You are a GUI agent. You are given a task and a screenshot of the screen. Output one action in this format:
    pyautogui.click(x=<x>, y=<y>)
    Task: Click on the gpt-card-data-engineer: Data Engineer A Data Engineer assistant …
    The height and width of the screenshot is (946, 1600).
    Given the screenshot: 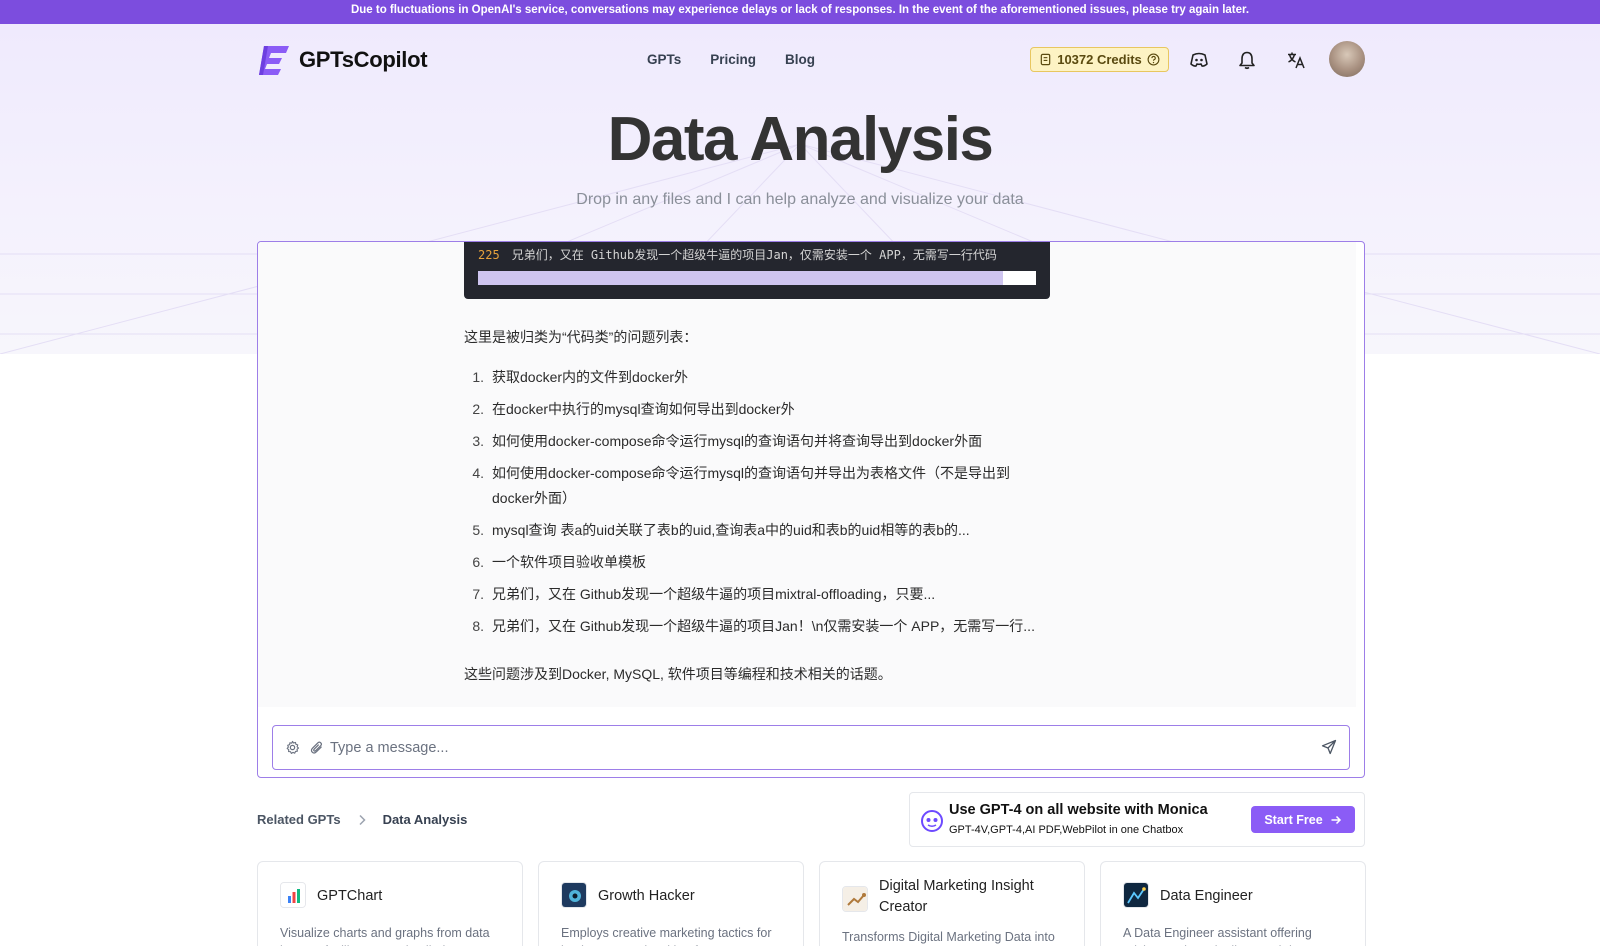 What is the action you would take?
    pyautogui.click(x=1233, y=903)
    